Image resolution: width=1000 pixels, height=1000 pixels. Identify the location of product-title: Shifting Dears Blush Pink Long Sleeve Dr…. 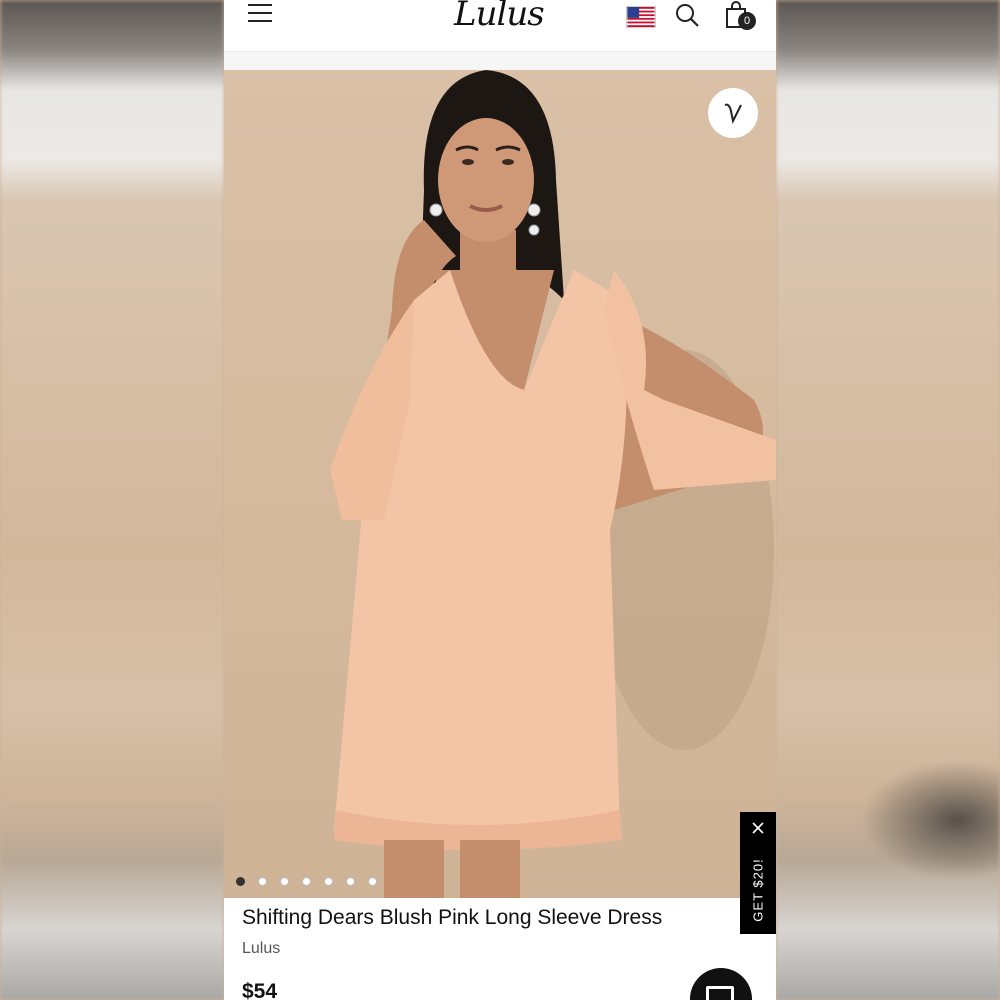
(452, 917).